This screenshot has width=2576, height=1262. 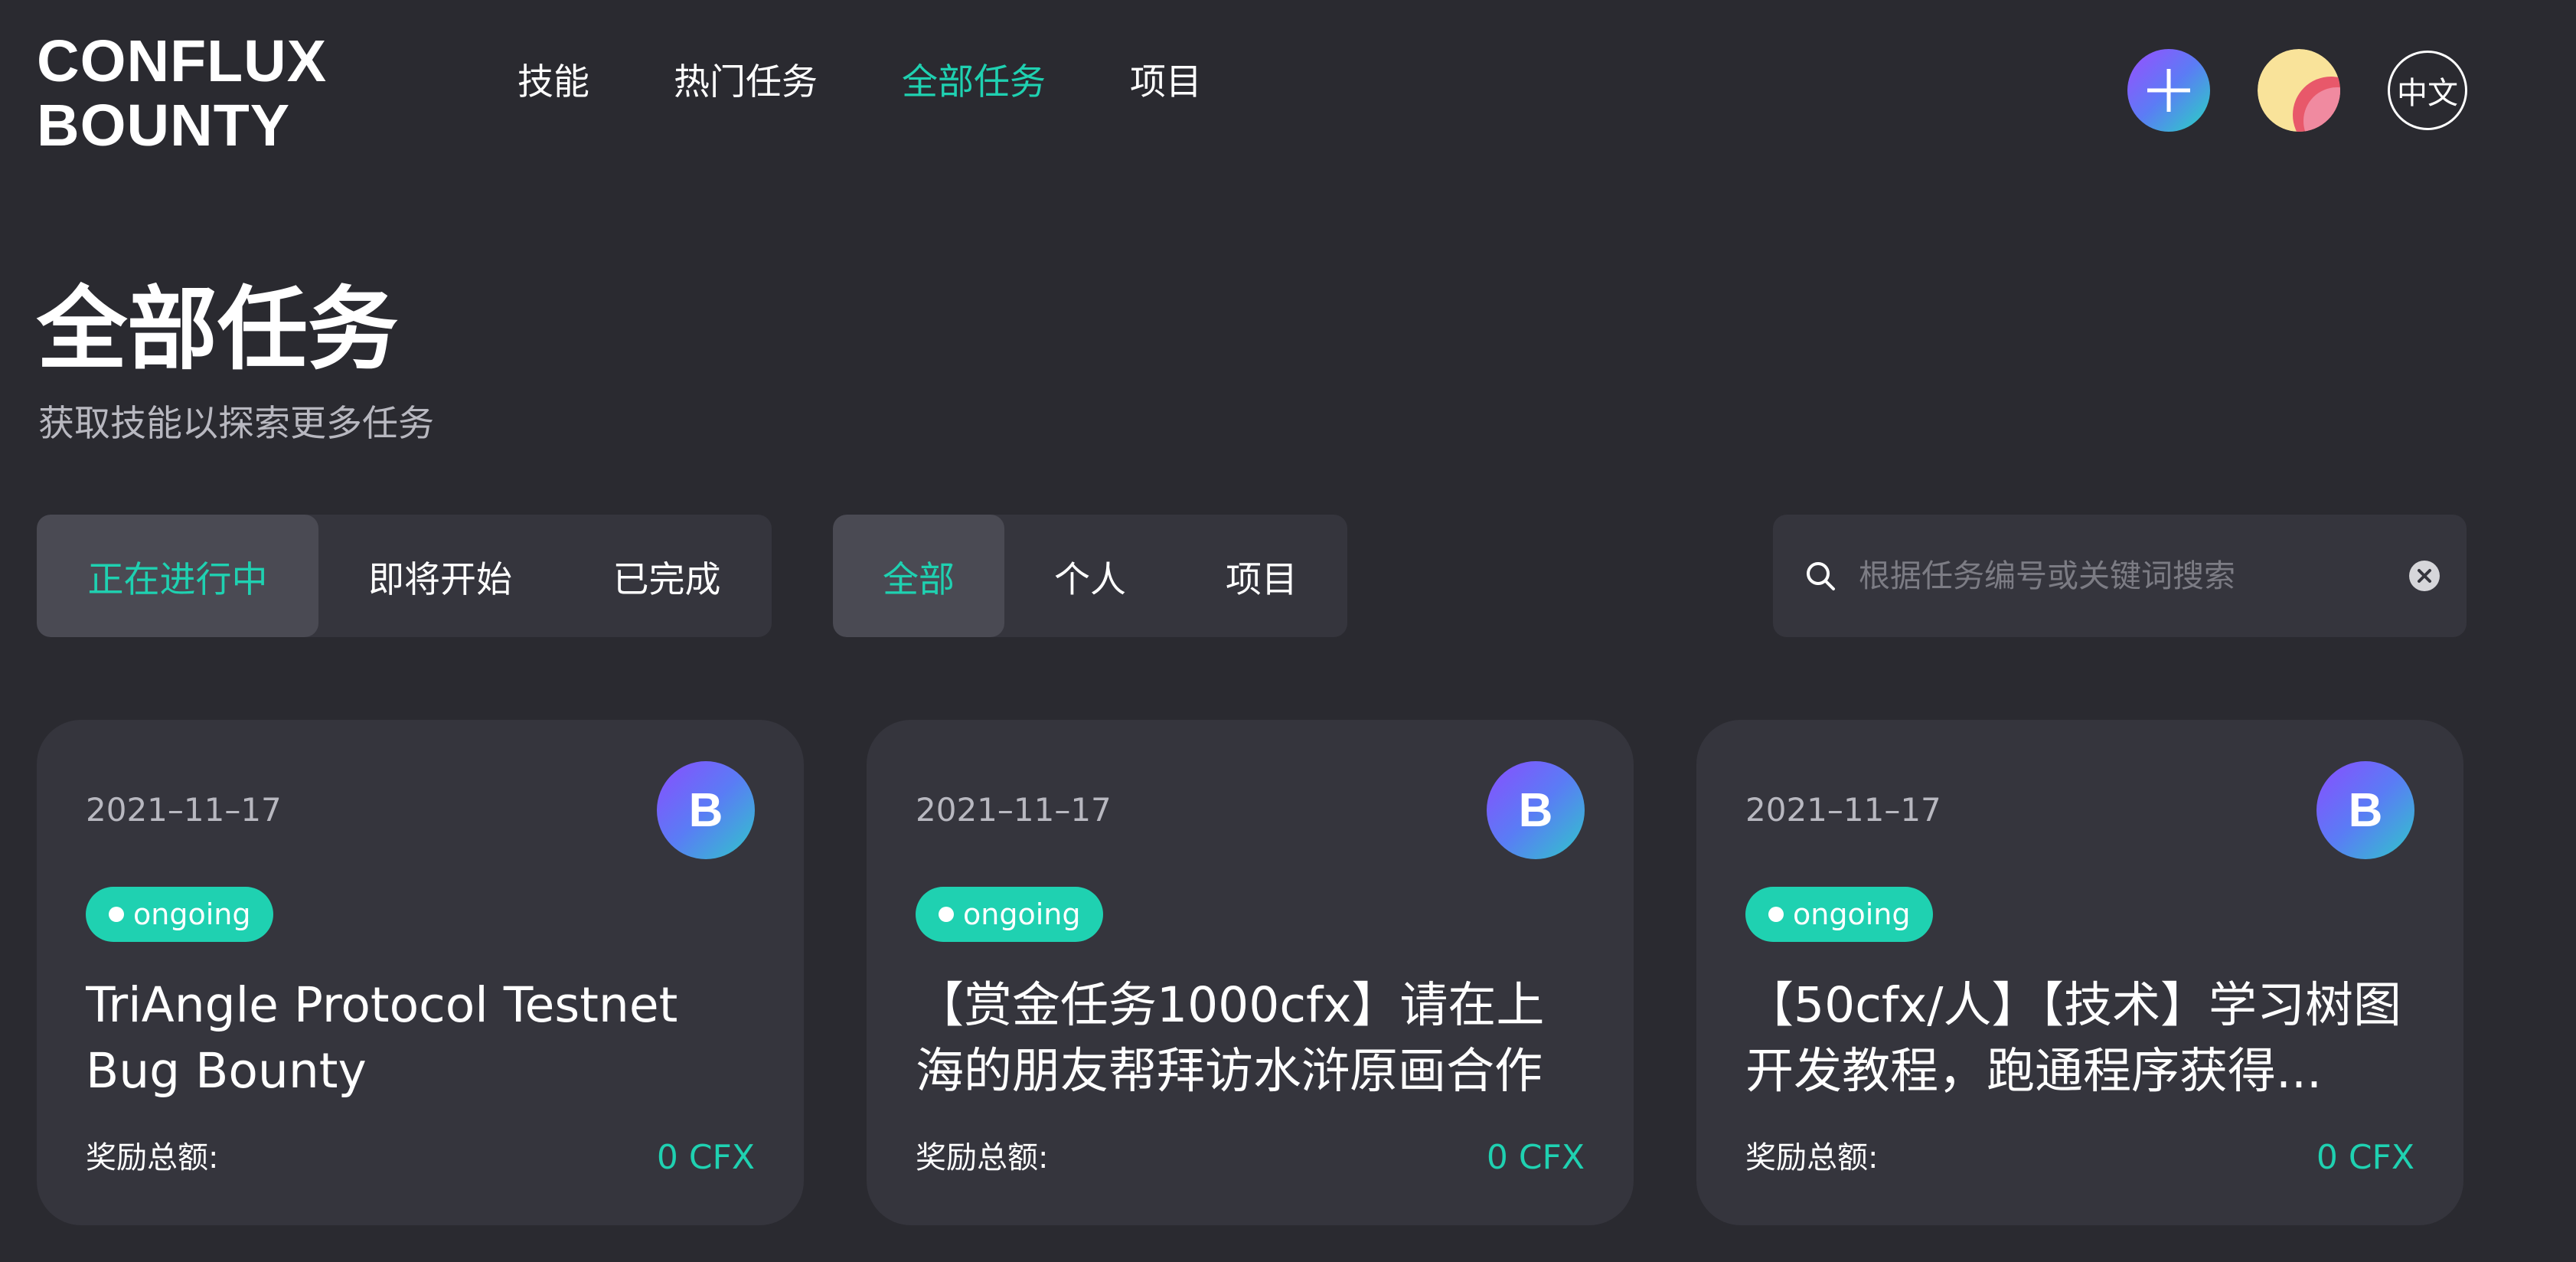 What do you see at coordinates (553, 82) in the screenshot?
I see `nav-item-skills: 技能` at bounding box center [553, 82].